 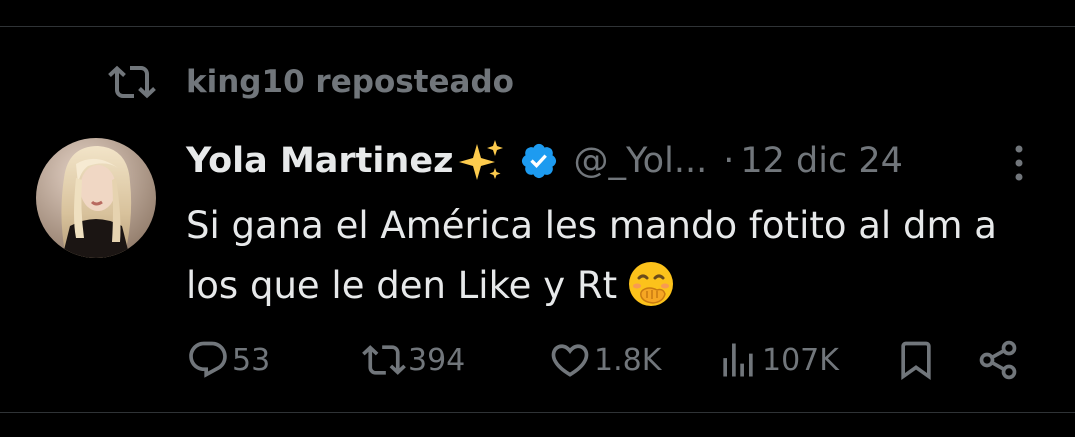 I want to click on reply-icon, so click(x=208, y=359).